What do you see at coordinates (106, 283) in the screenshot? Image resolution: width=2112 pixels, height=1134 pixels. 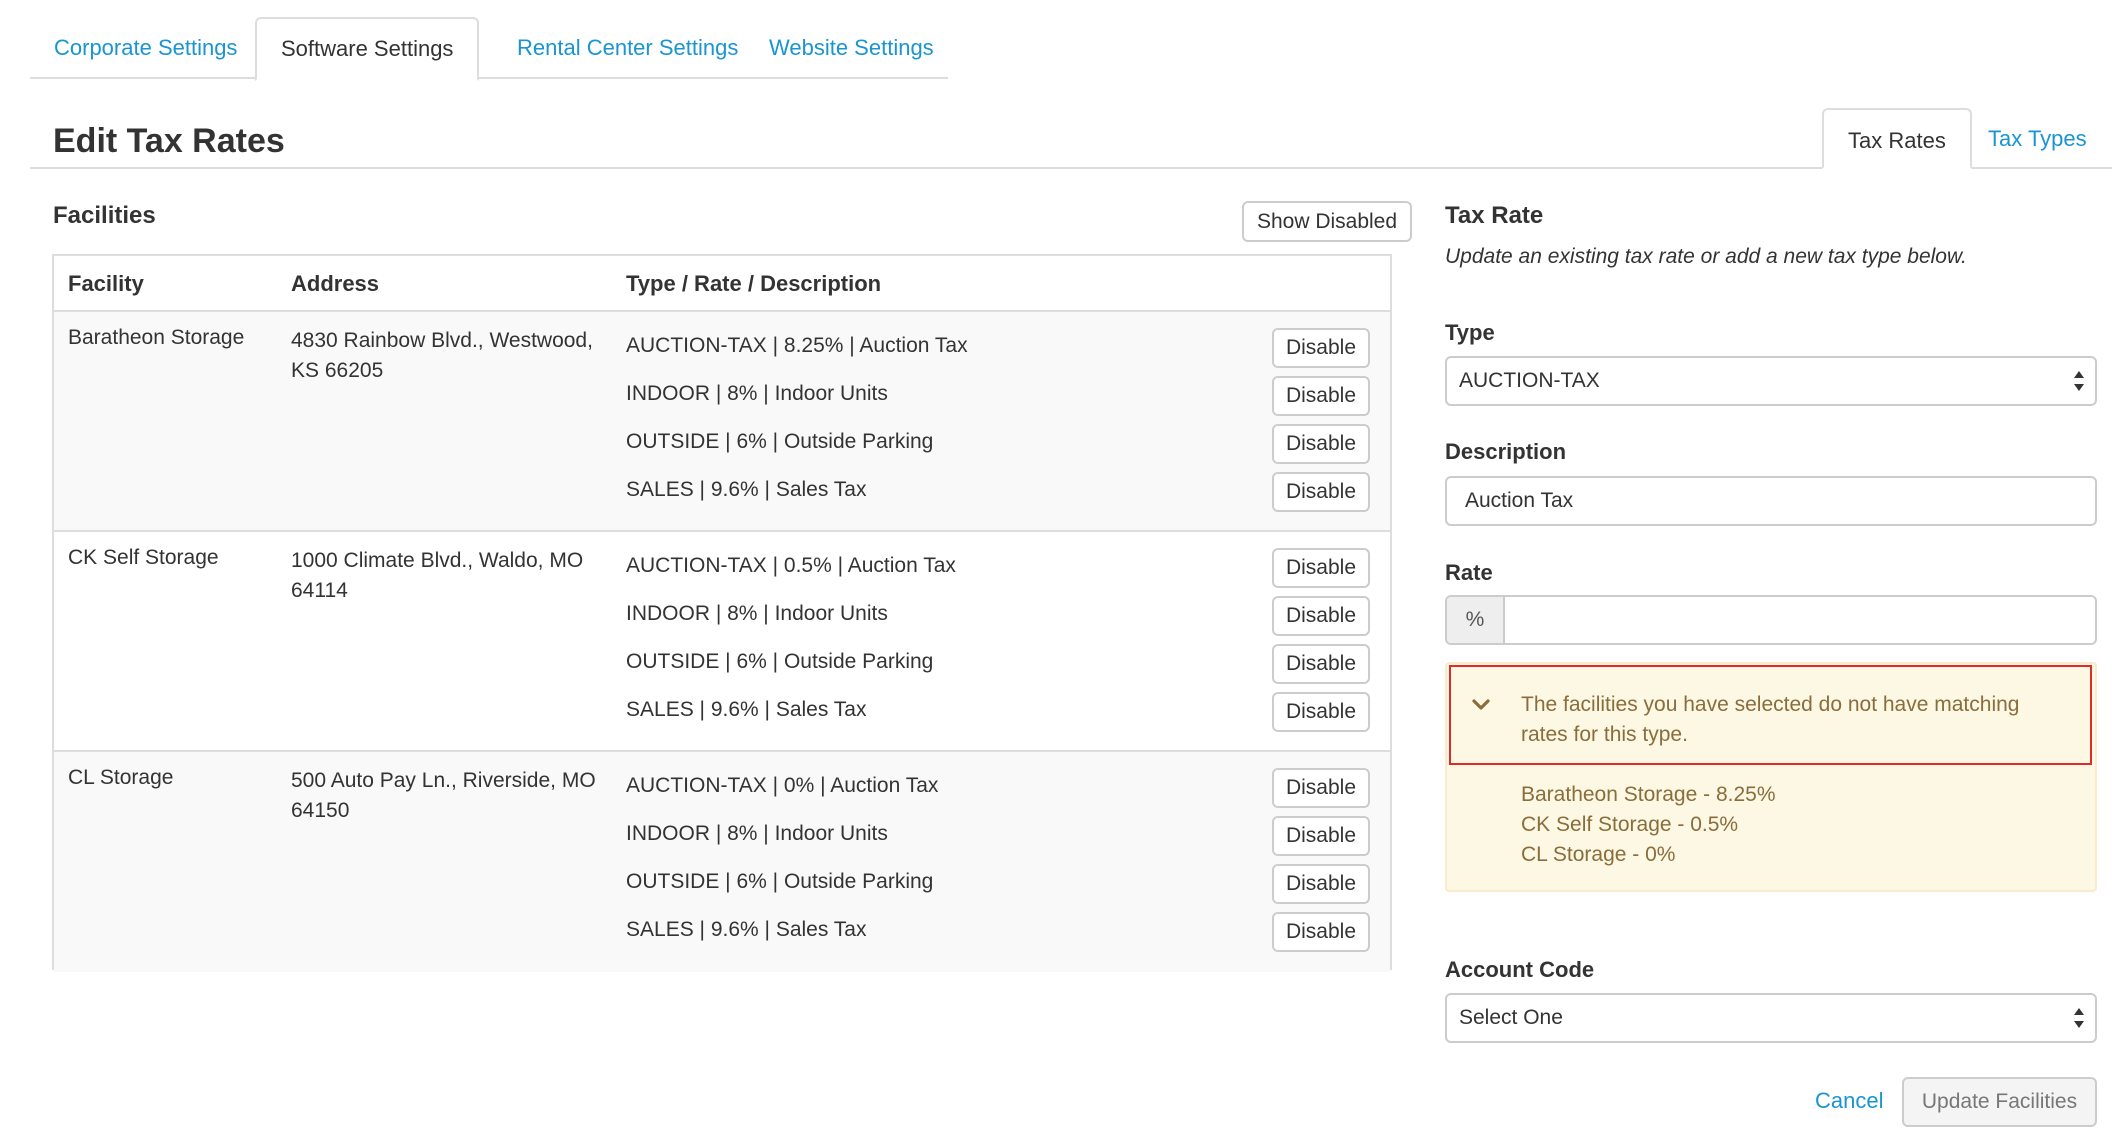 I see `column-header-facility: Facility` at bounding box center [106, 283].